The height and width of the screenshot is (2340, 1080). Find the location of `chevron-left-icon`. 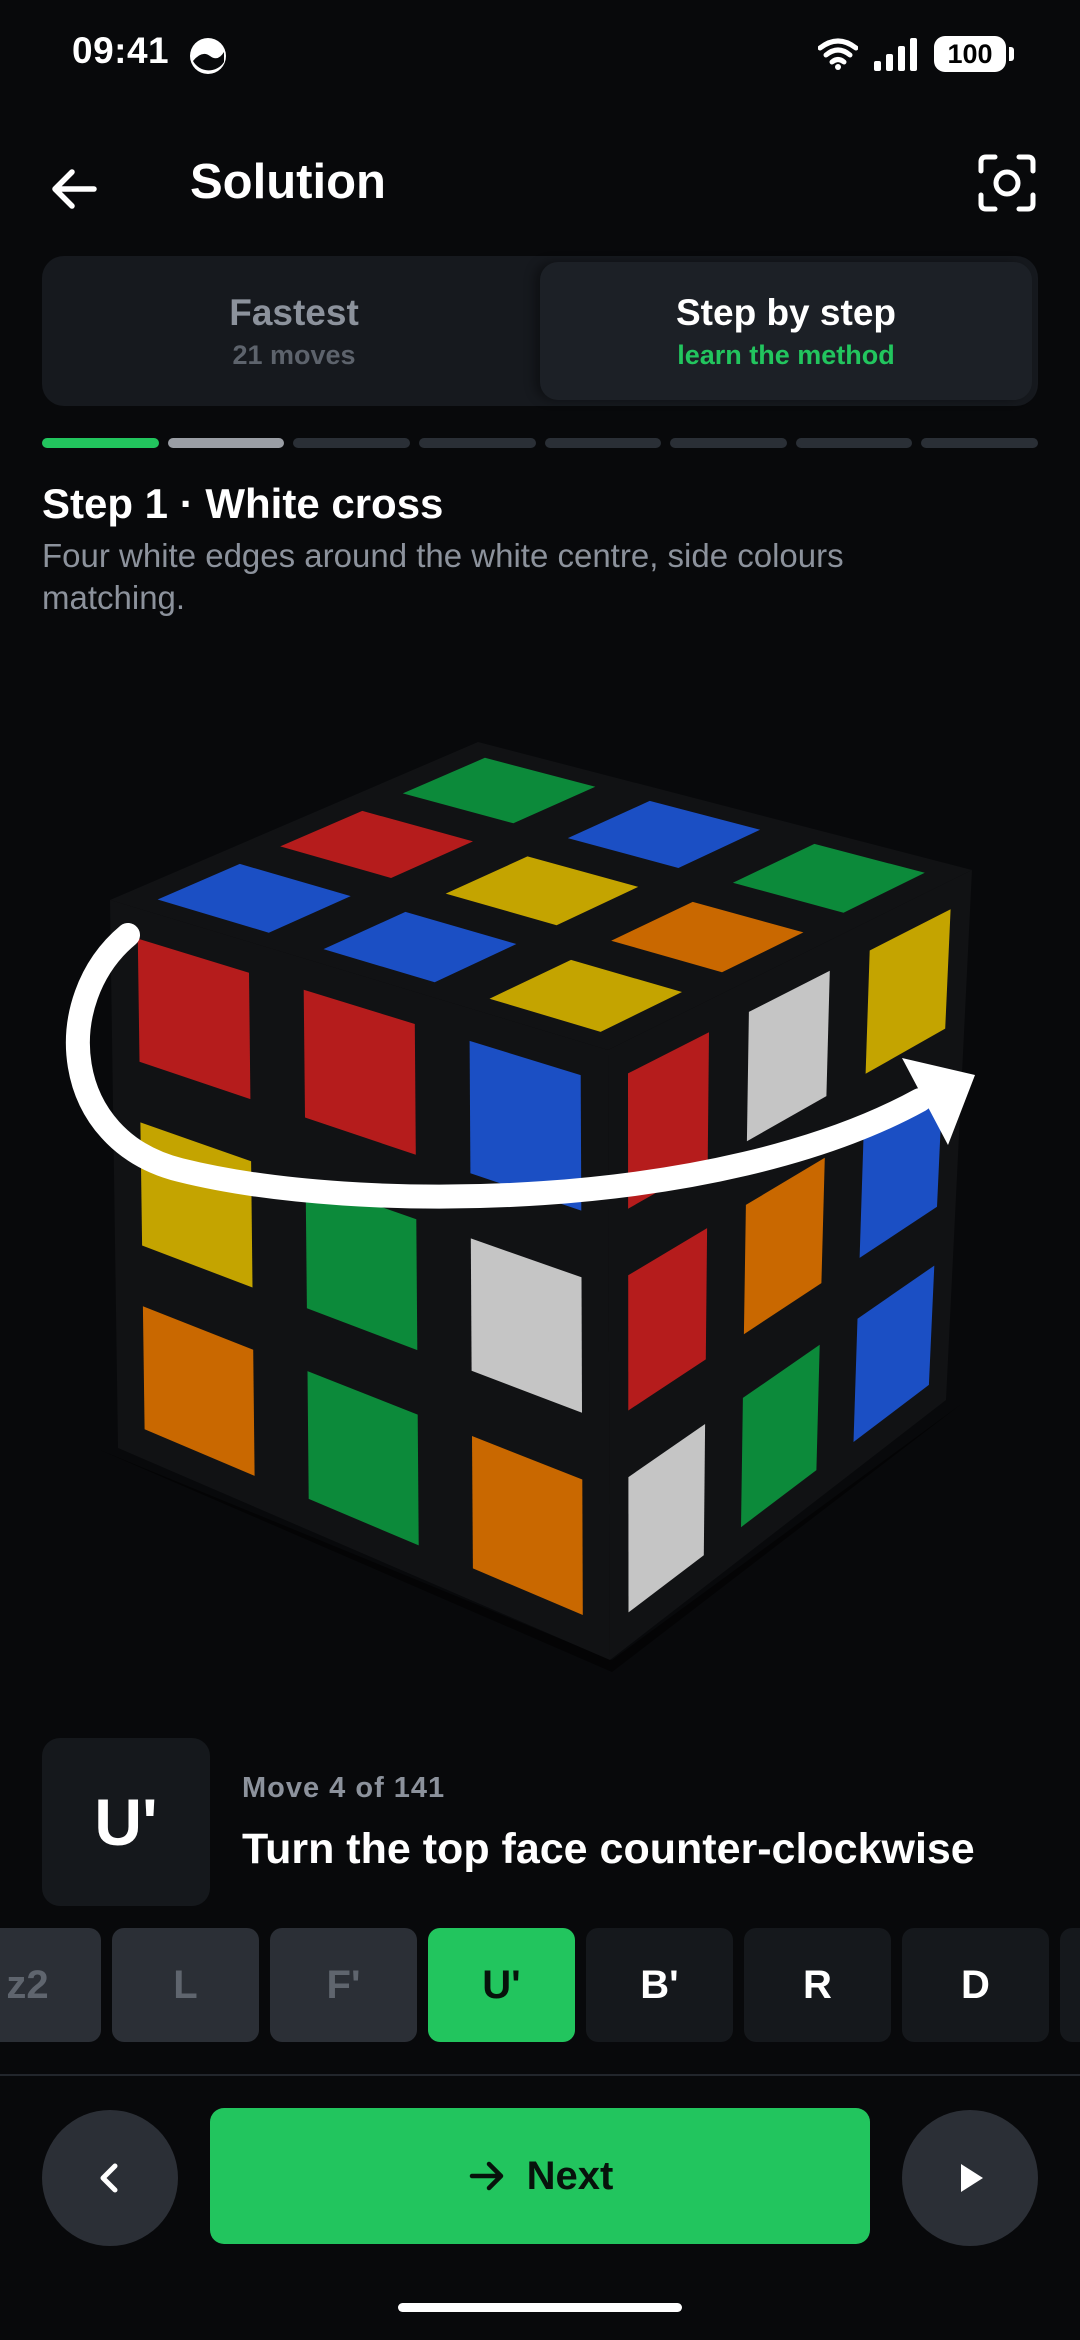

chevron-left-icon is located at coordinates (109, 2178).